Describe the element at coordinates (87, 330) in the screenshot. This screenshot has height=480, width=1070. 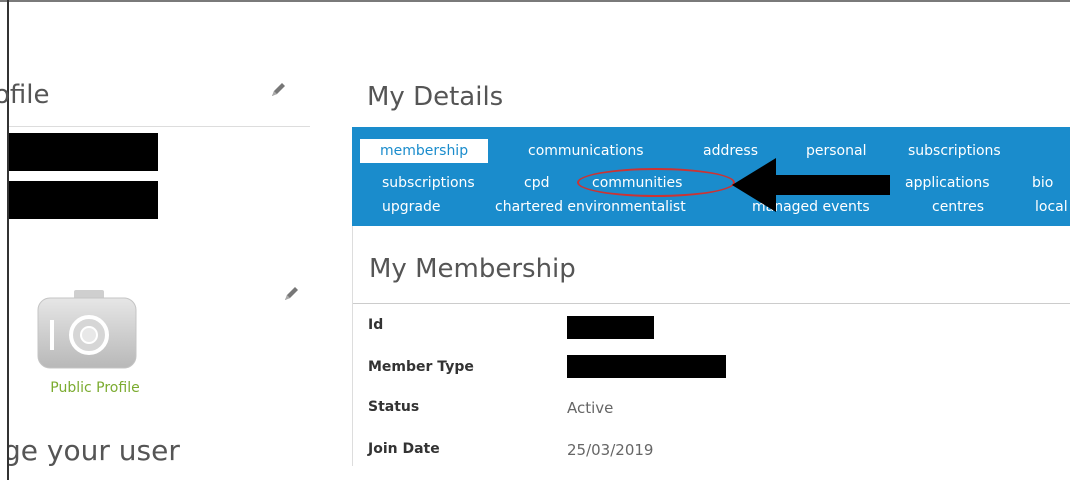
I see `camera-icon` at that location.